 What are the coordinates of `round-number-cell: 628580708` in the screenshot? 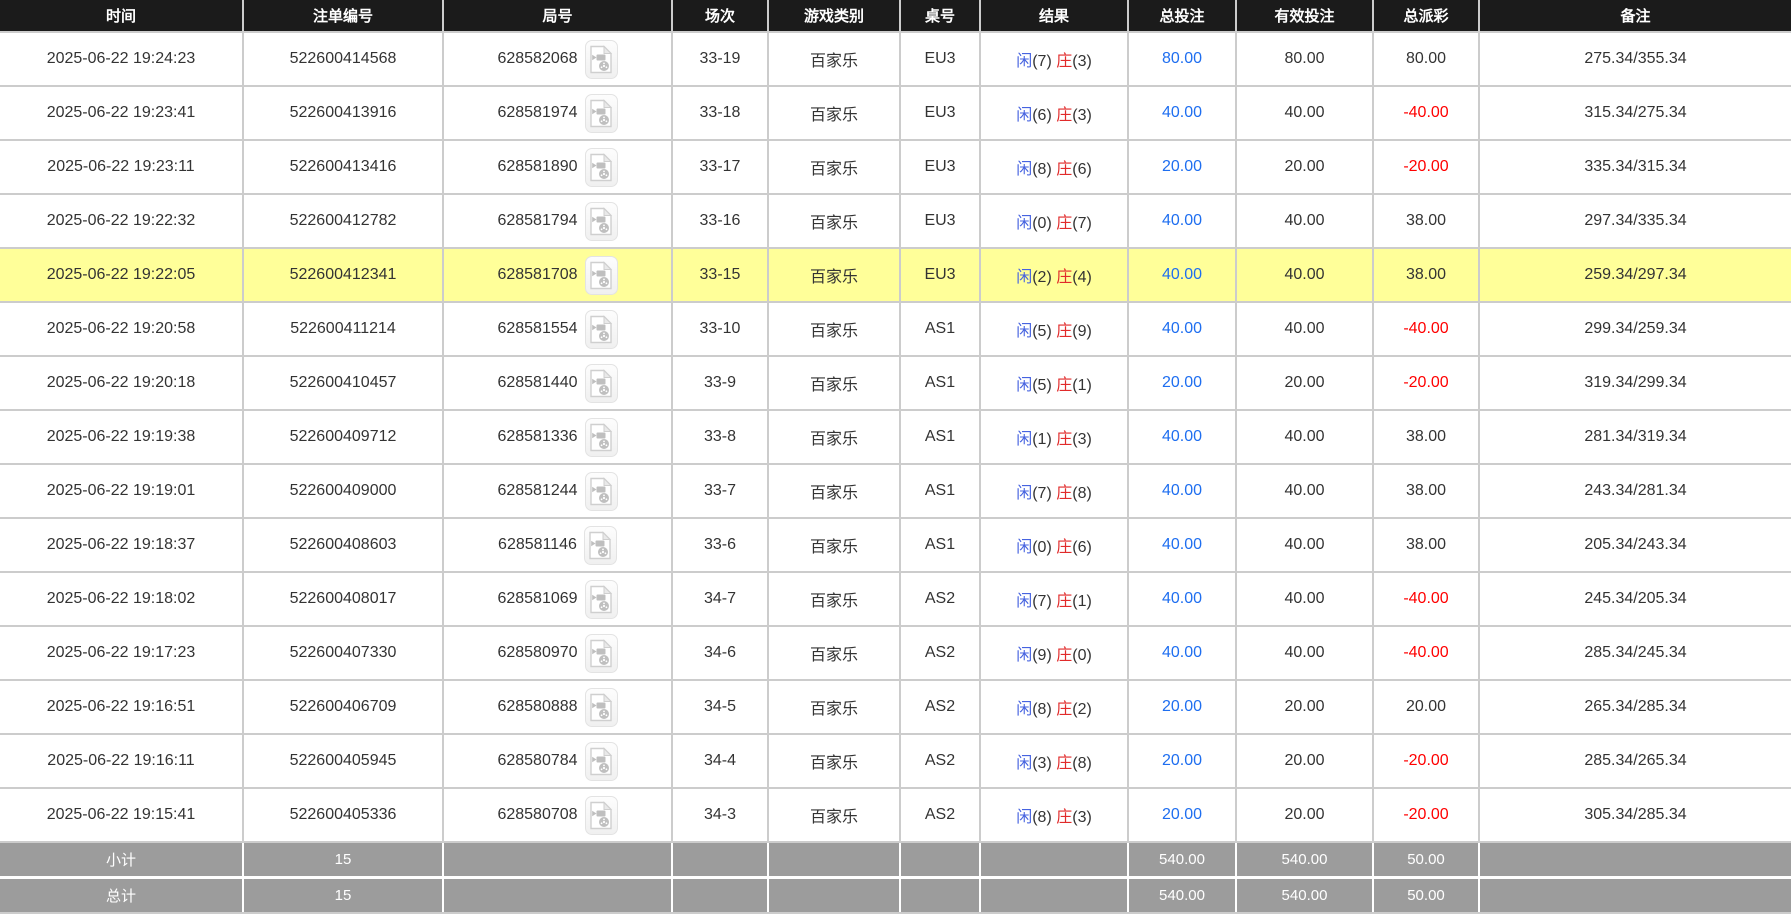 It's located at (558, 815).